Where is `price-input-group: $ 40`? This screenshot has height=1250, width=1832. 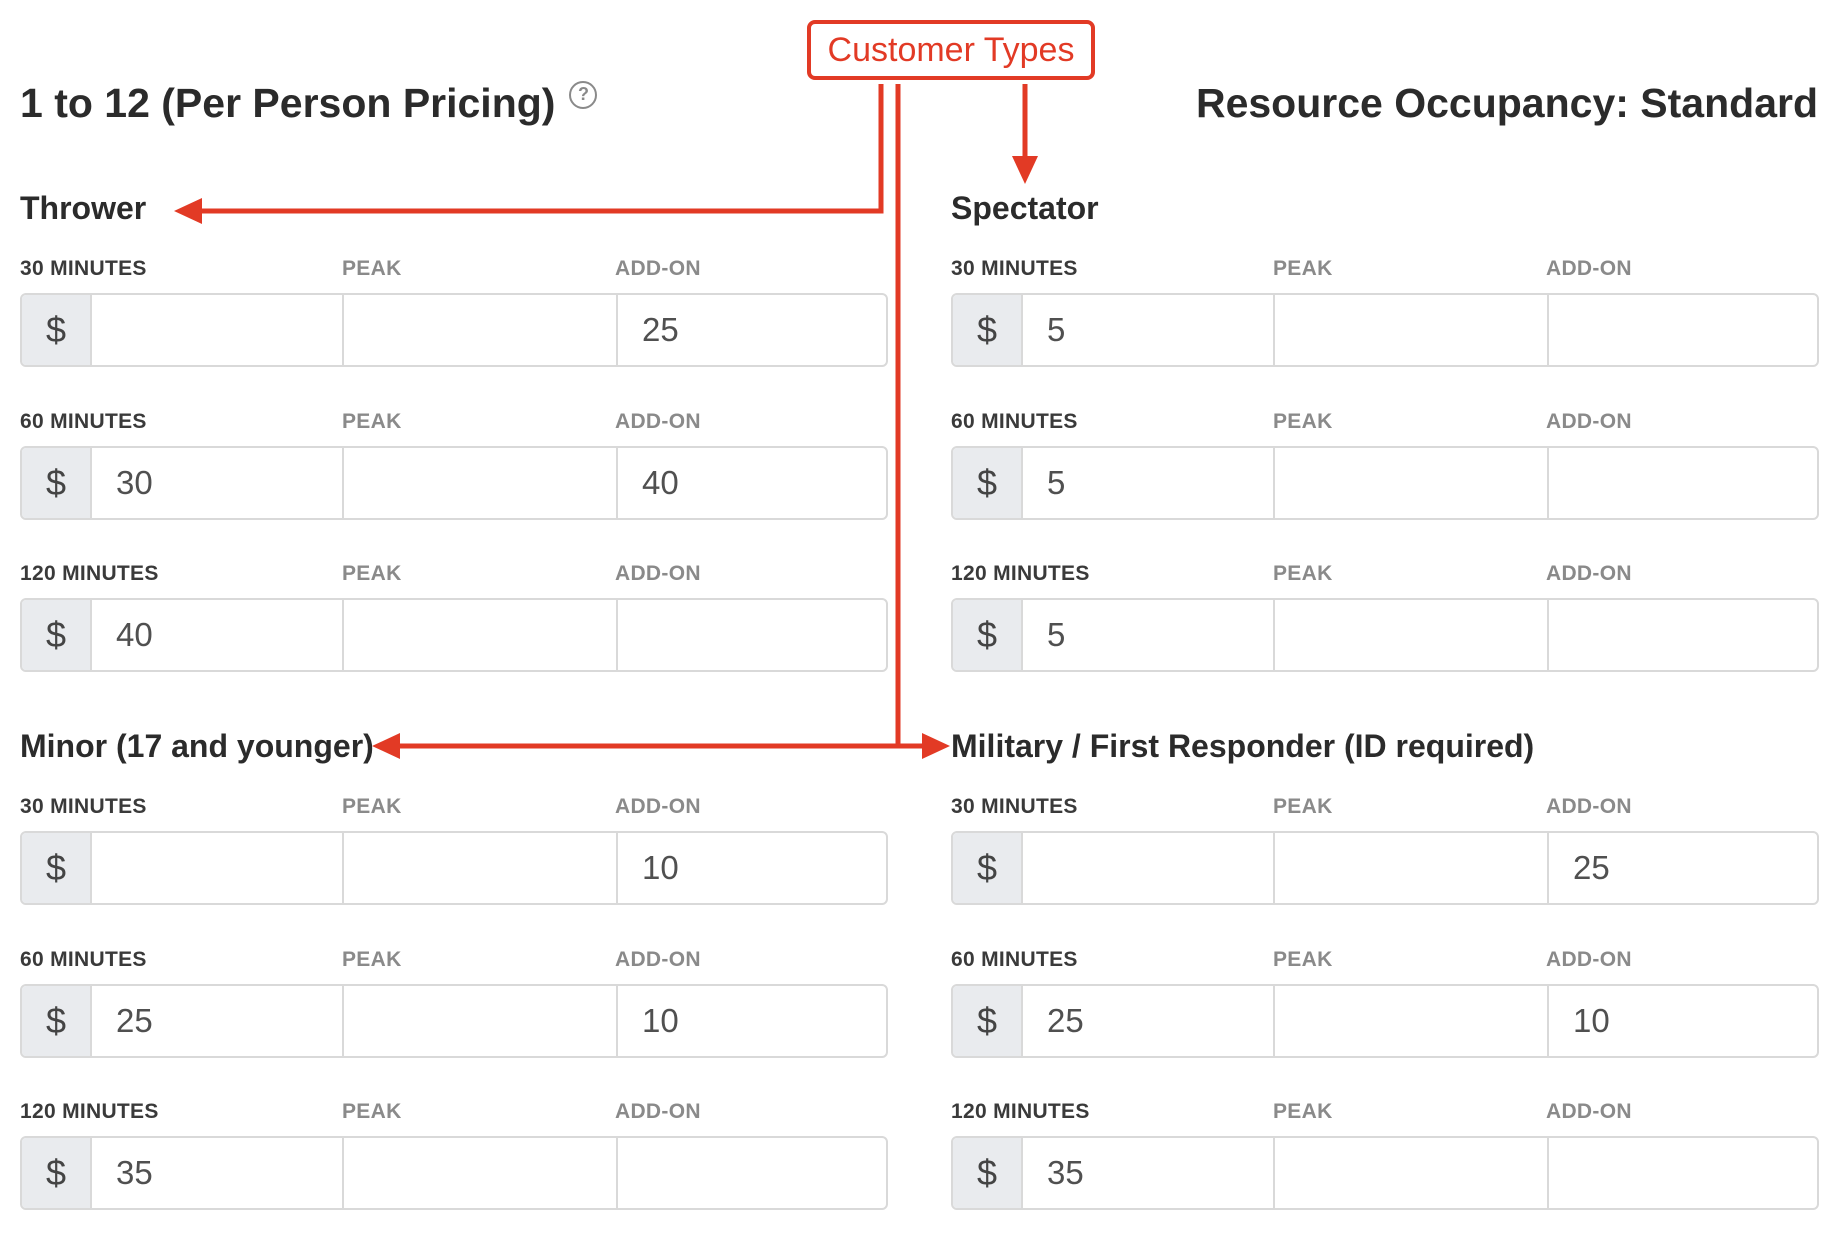
price-input-group: $ 40 is located at coordinates (454, 635).